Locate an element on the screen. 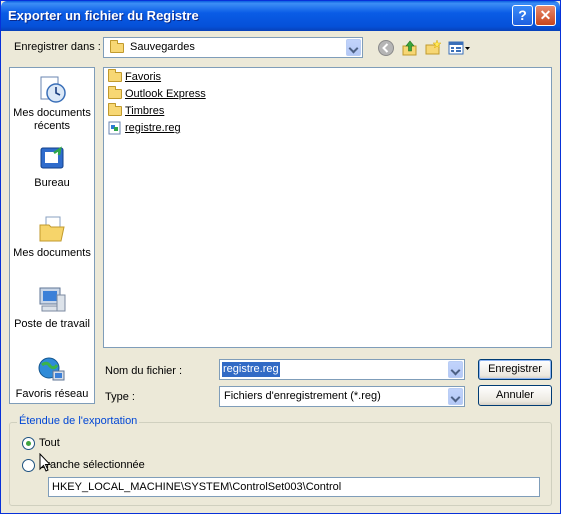 This screenshot has height=514, width=561. place-desktop: Bureau is located at coordinates (52, 167).